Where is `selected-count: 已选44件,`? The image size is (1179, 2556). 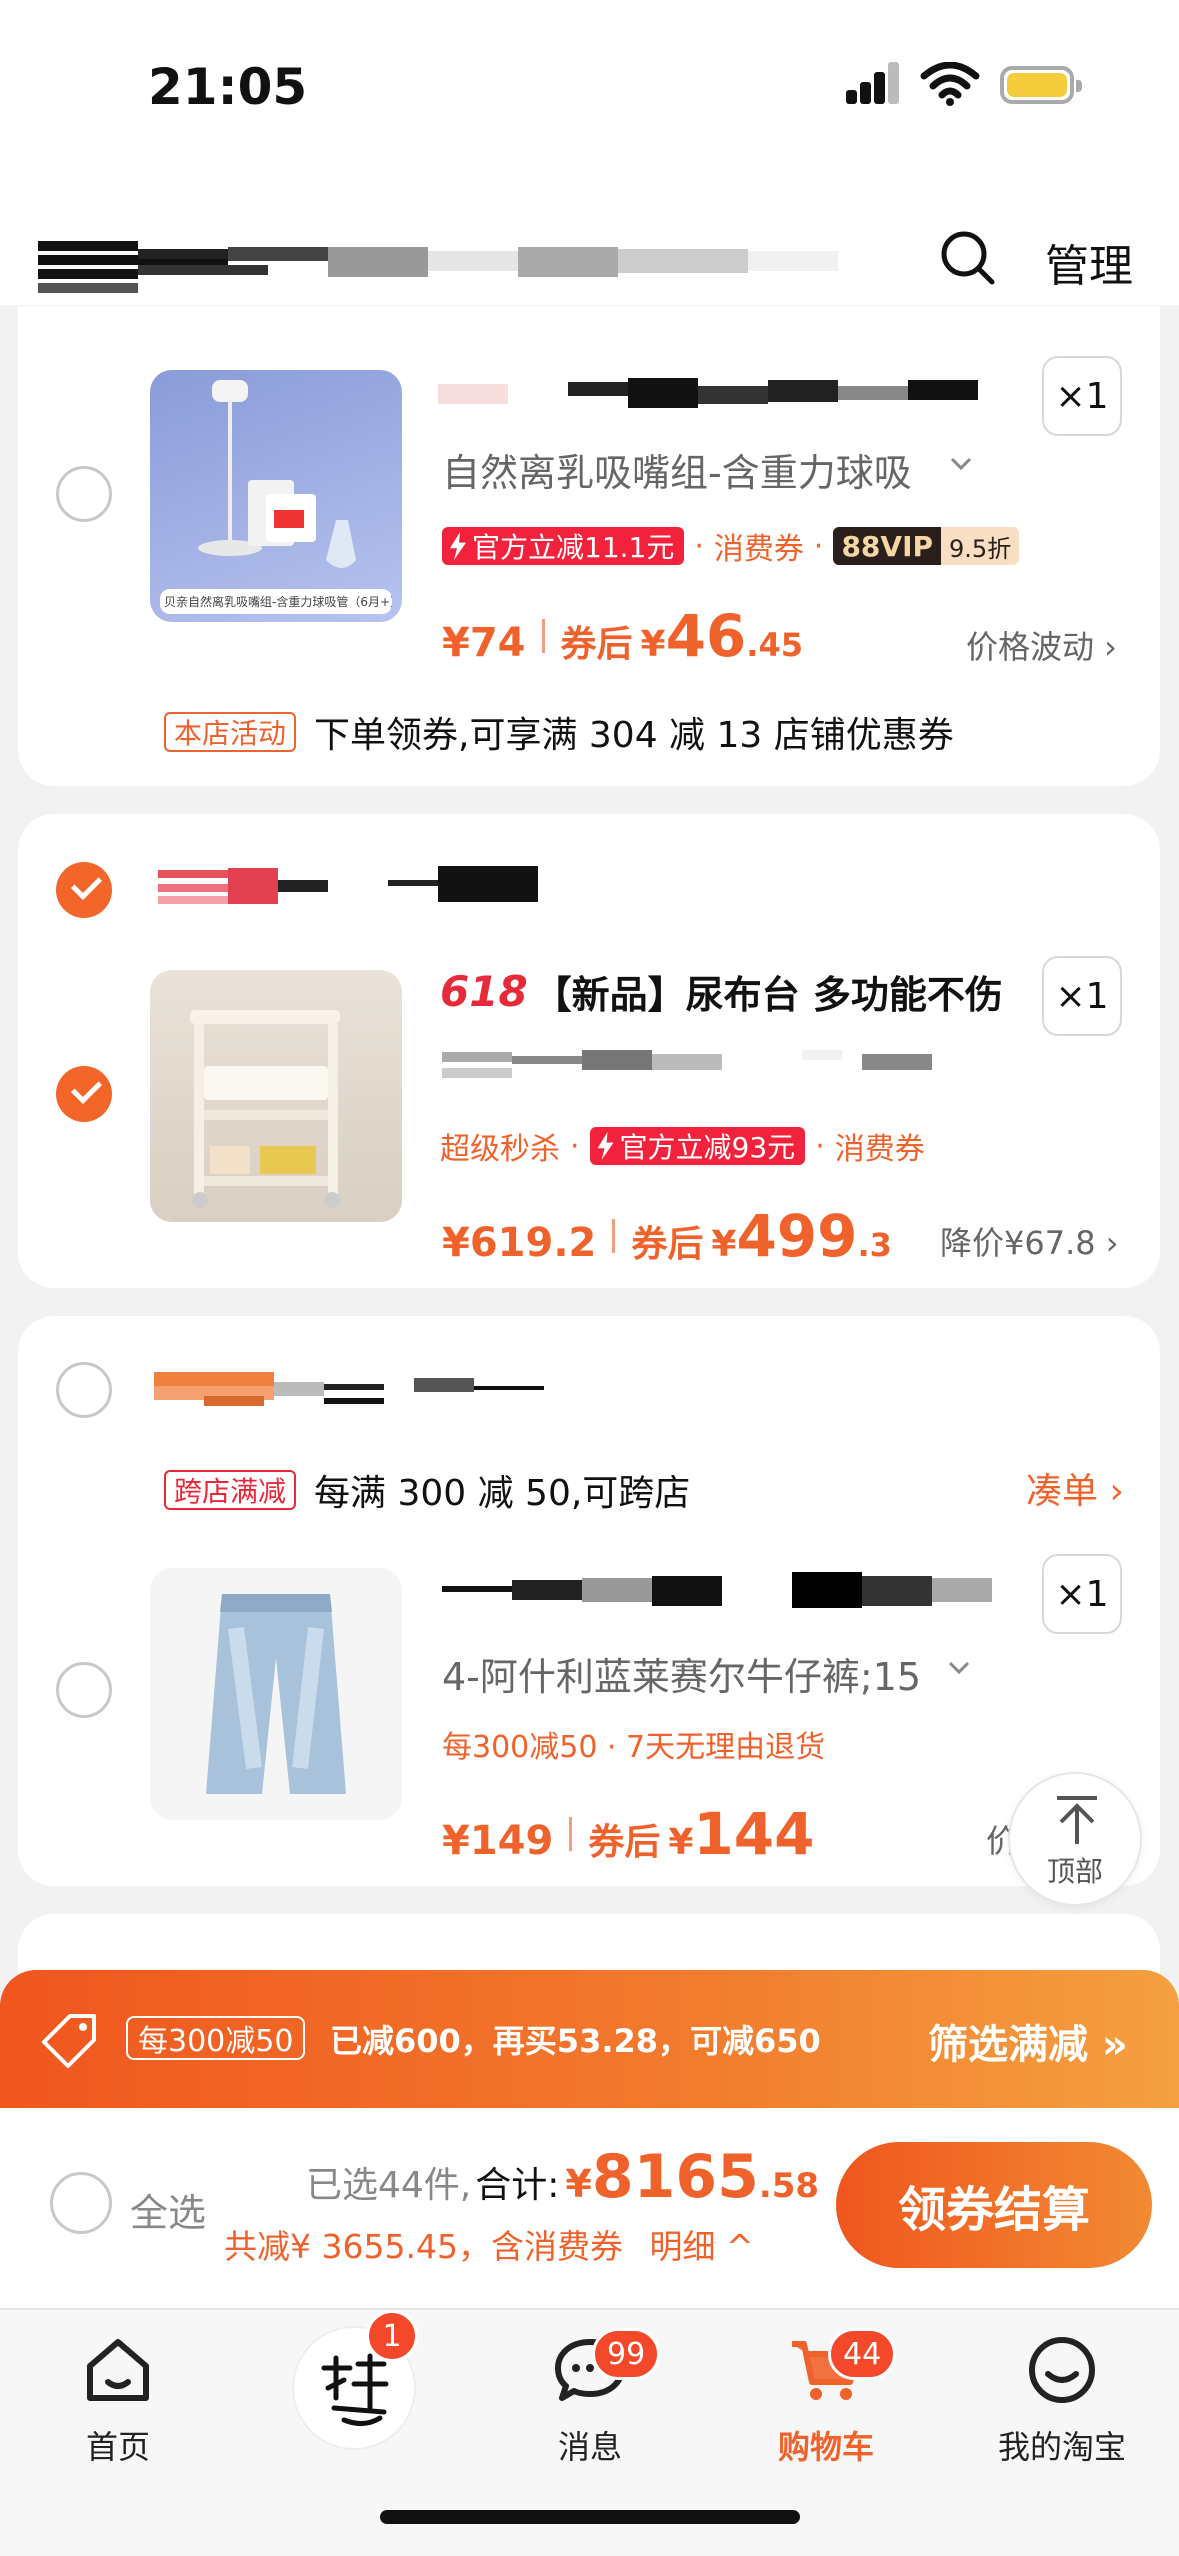
selected-count: 已选44件, is located at coordinates (389, 2185).